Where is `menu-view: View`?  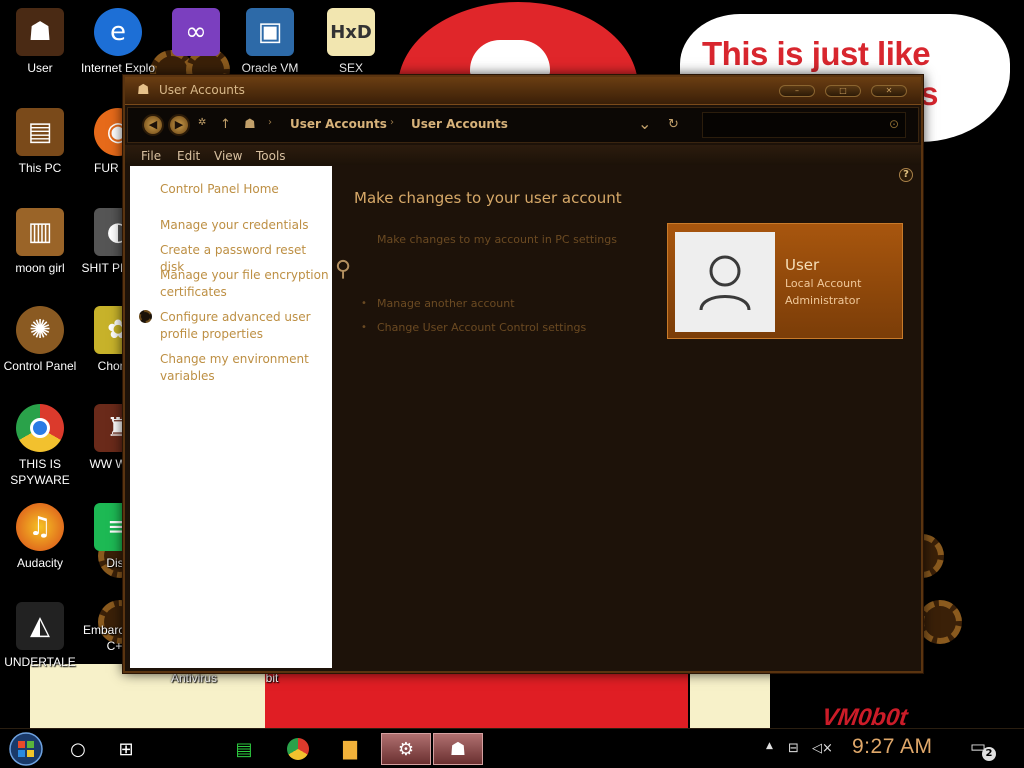
menu-view: View is located at coordinates (228, 156).